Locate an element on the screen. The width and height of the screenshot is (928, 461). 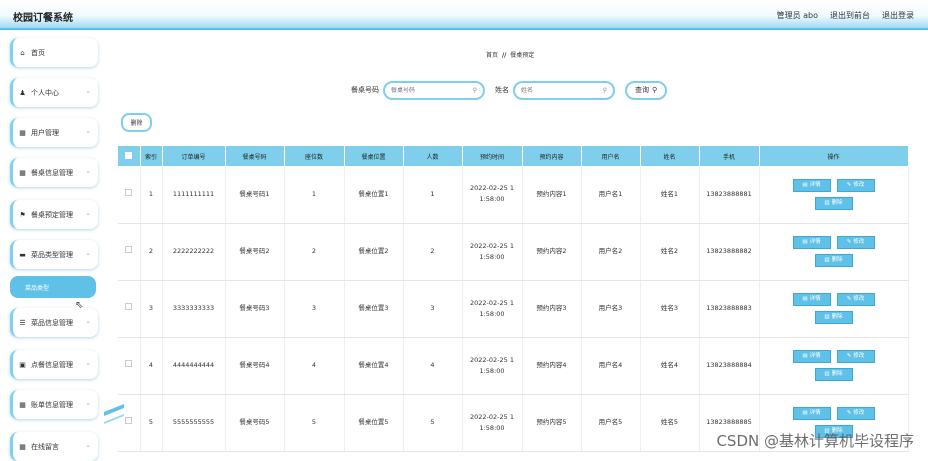
cell-loc: 餐桌位置3 is located at coordinates (373, 308).